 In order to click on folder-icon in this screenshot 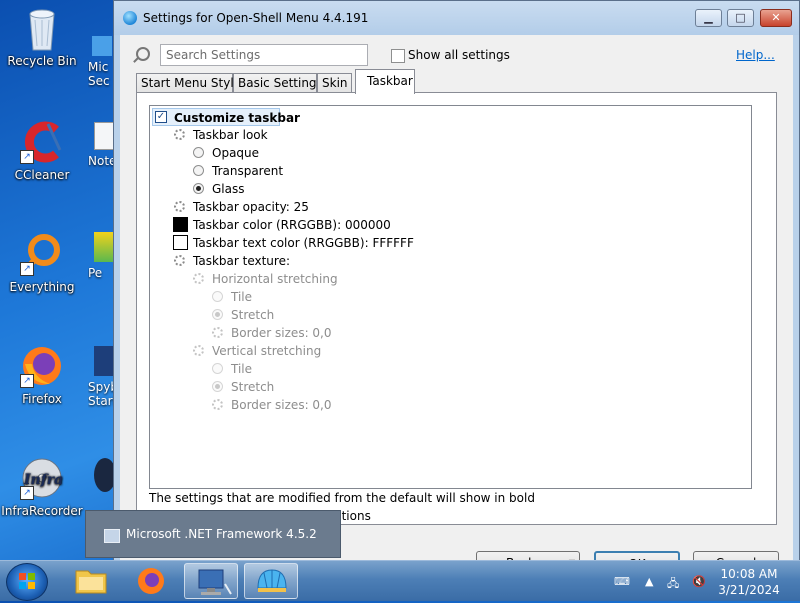, I will do `click(91, 582)`.